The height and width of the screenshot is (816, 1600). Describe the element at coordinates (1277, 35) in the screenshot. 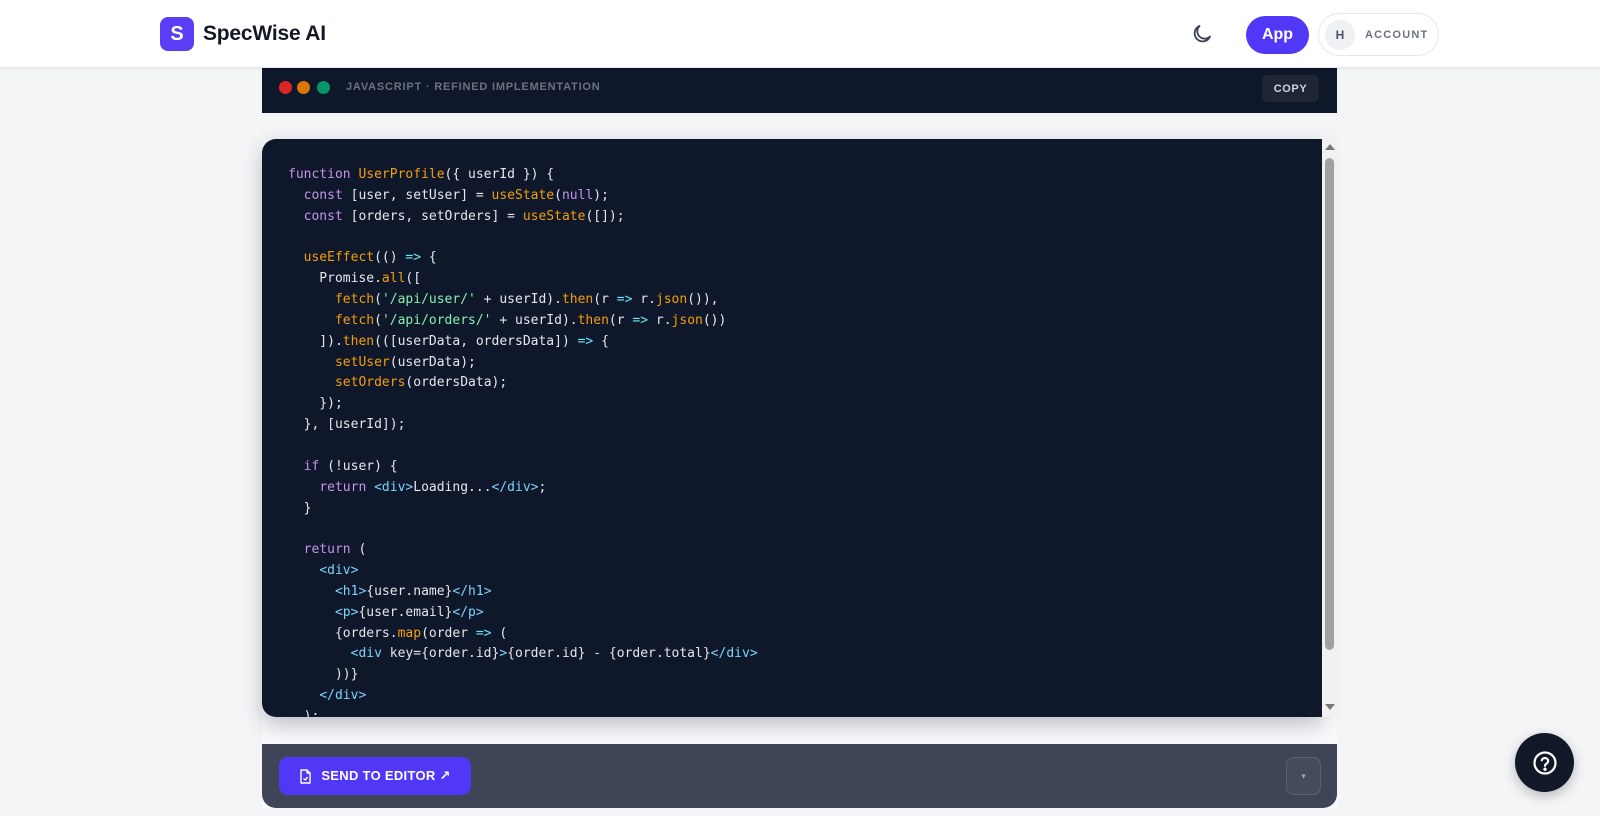

I see `app-button: App` at that location.